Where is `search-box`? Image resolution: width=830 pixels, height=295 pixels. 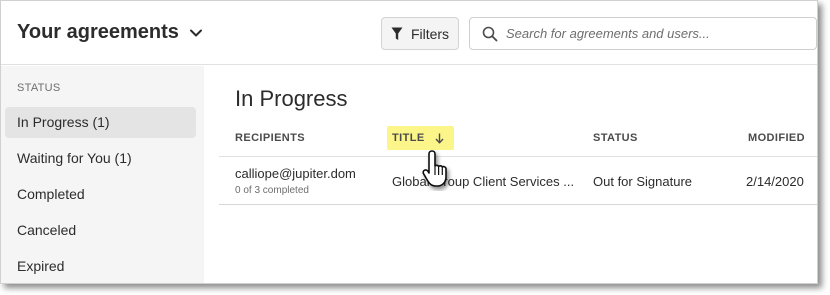
search-box is located at coordinates (643, 33).